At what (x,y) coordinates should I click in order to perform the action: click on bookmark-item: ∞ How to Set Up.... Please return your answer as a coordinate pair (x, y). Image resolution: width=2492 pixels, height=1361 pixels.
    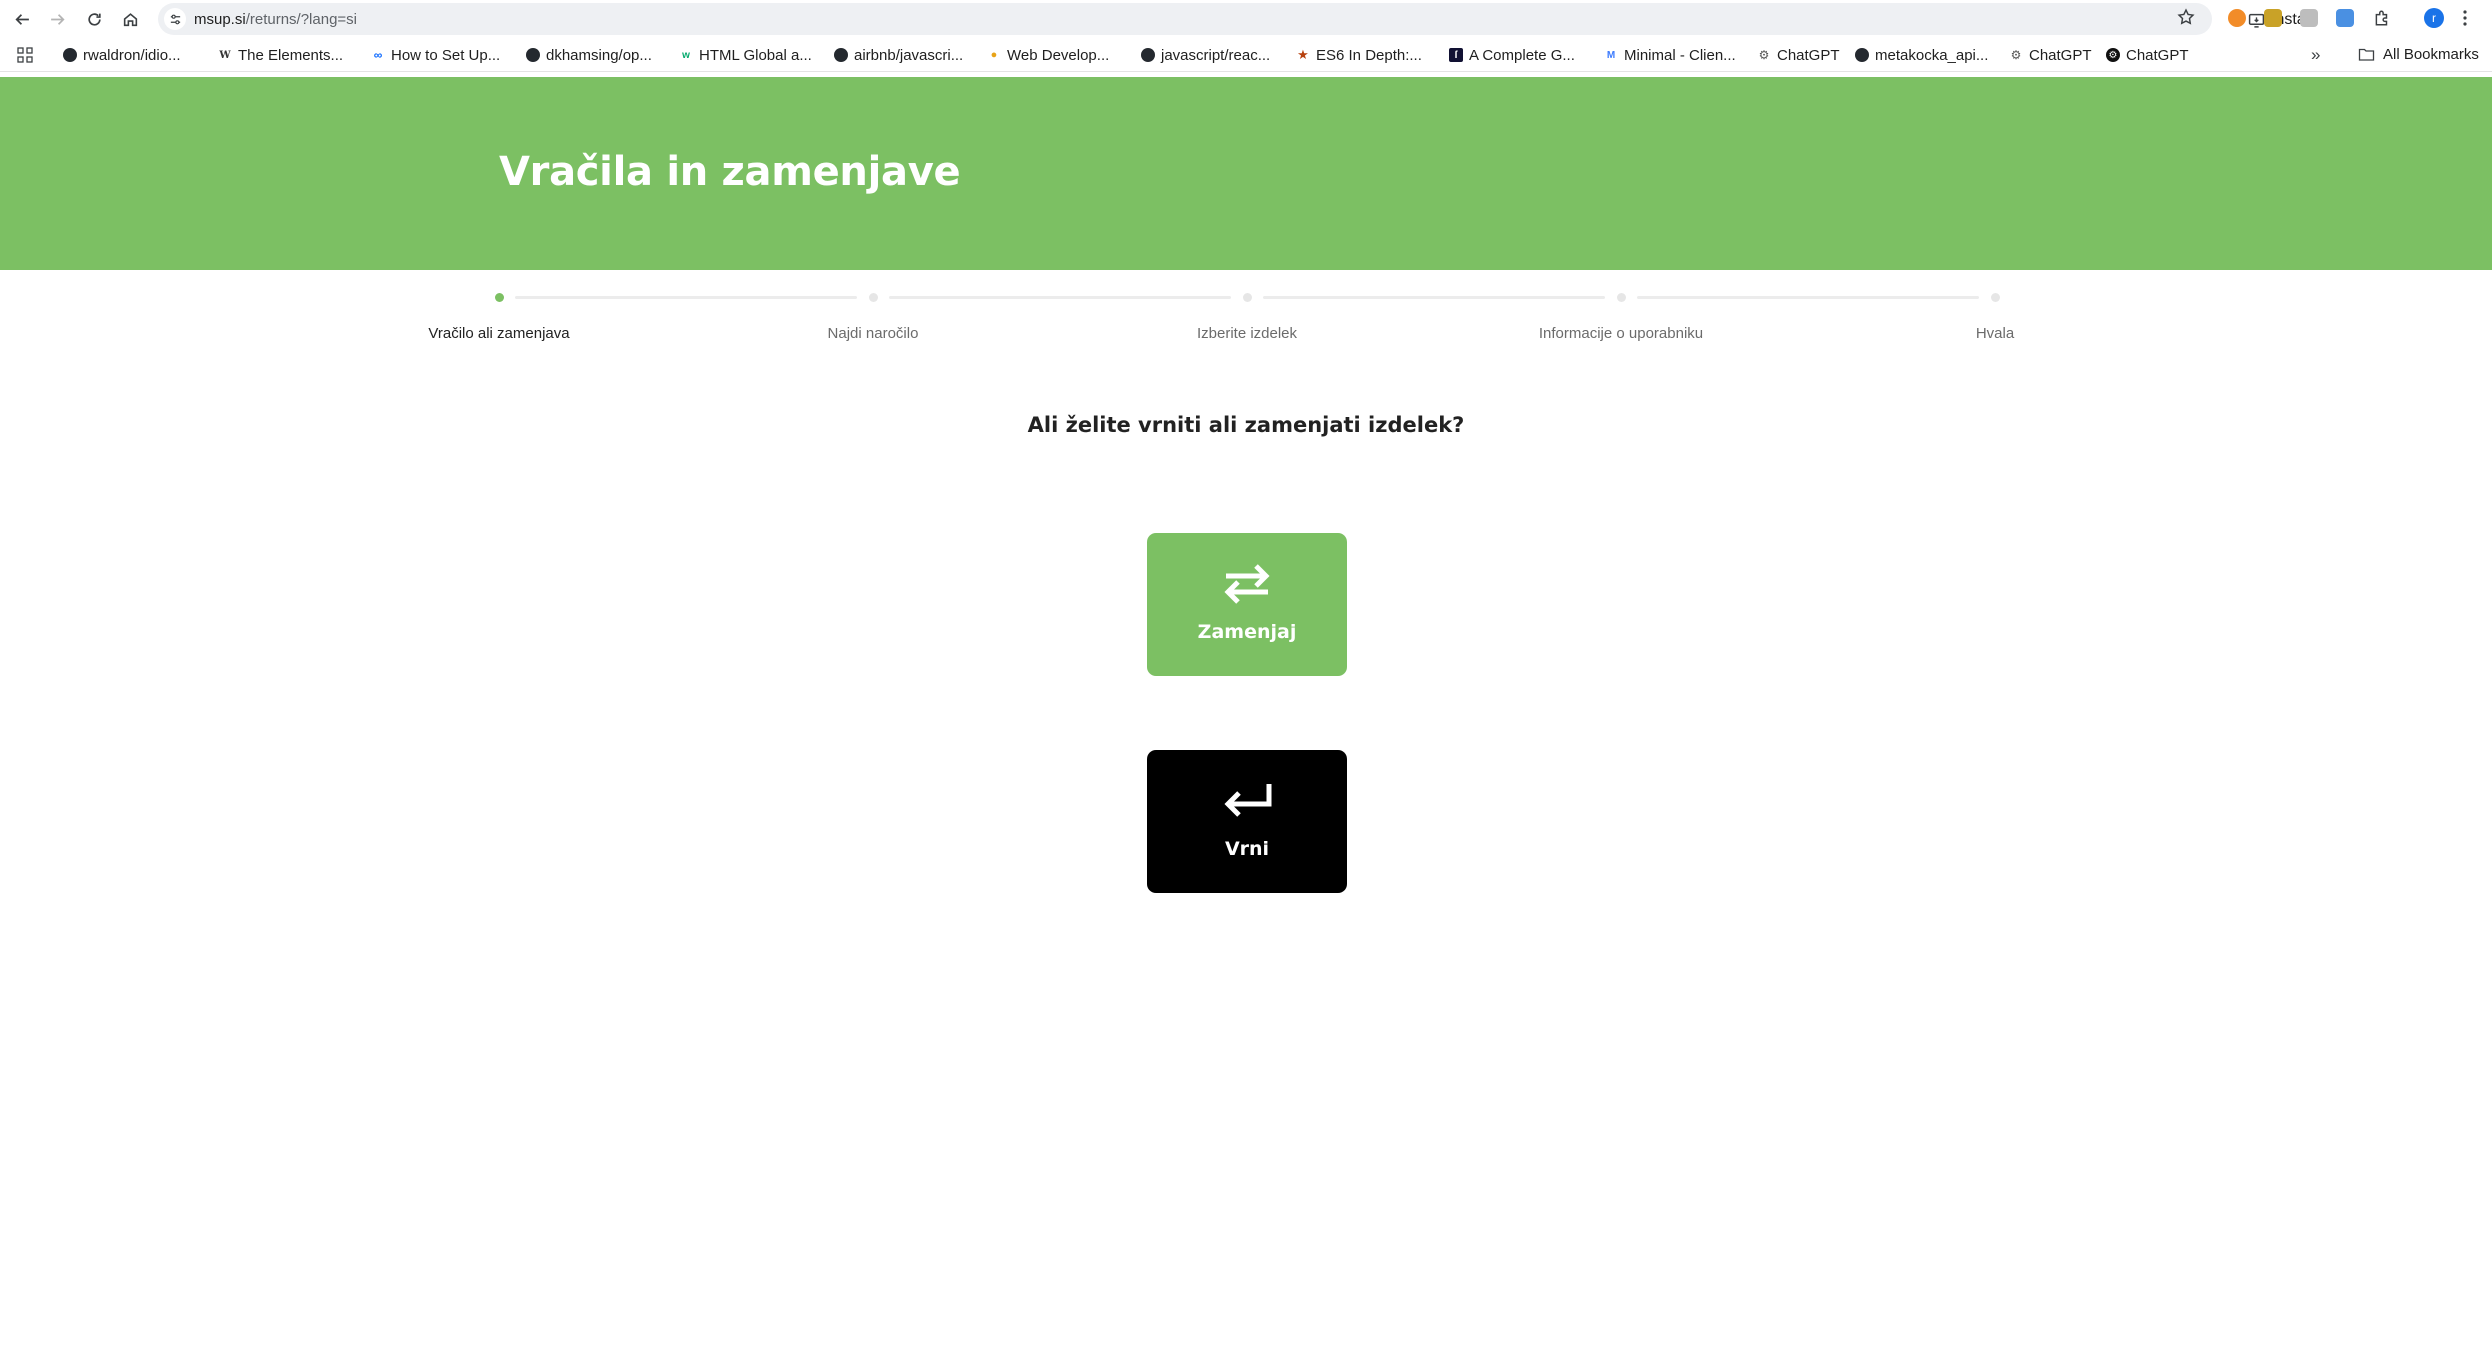
    Looking at the image, I should click on (435, 55).